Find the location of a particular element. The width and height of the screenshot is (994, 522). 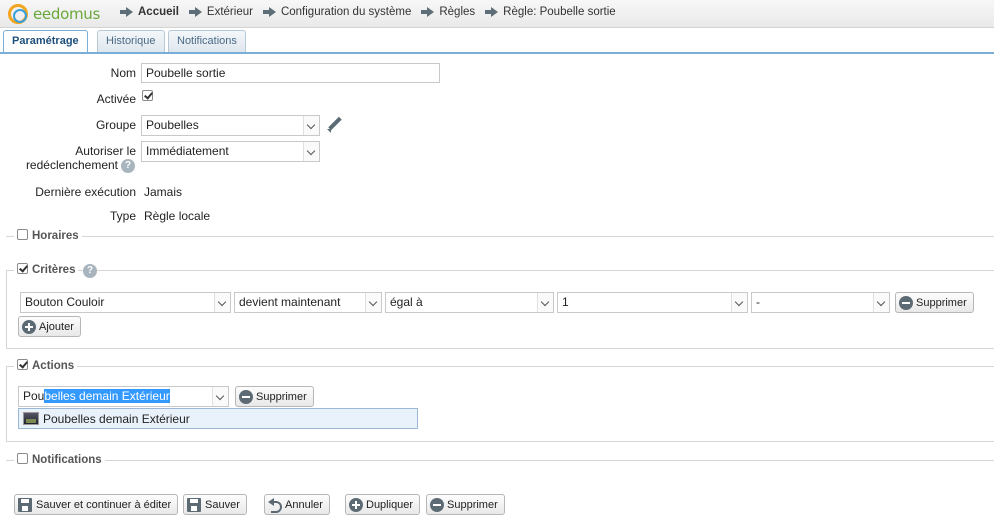

undo-icon is located at coordinates (275, 505).